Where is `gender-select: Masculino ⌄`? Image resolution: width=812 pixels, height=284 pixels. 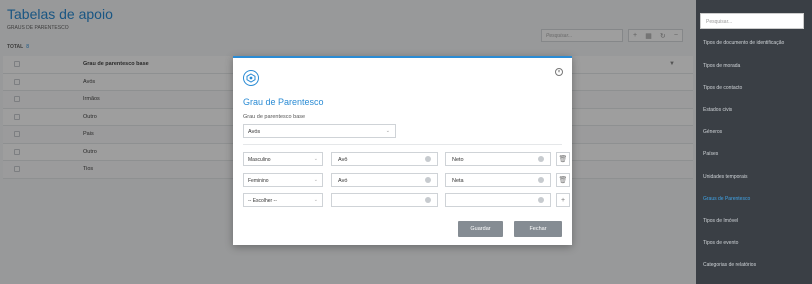 gender-select: Masculino ⌄ is located at coordinates (283, 159).